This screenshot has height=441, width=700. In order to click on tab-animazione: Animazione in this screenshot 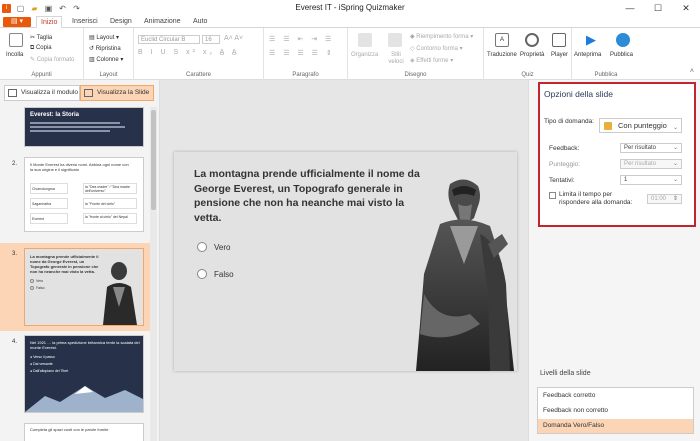, I will do `click(162, 22)`.